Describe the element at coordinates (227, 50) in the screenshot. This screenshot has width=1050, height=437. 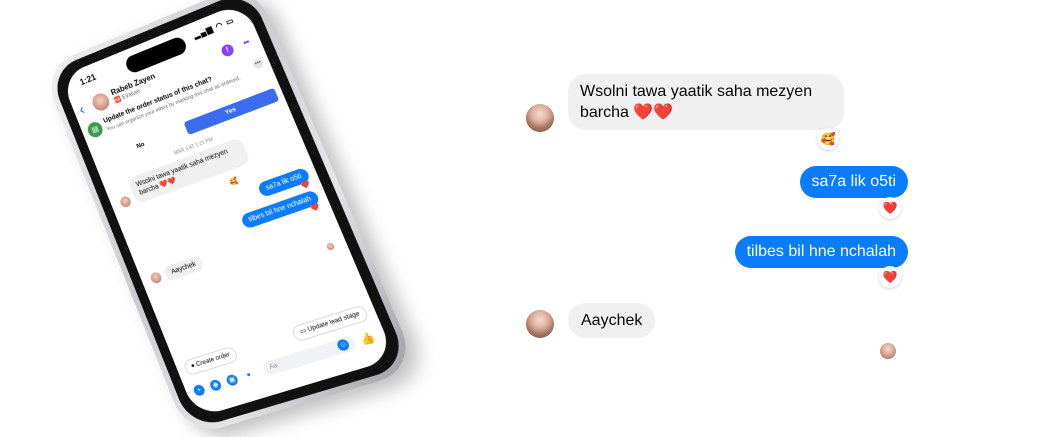
I see `facebook-icon: f` at that location.